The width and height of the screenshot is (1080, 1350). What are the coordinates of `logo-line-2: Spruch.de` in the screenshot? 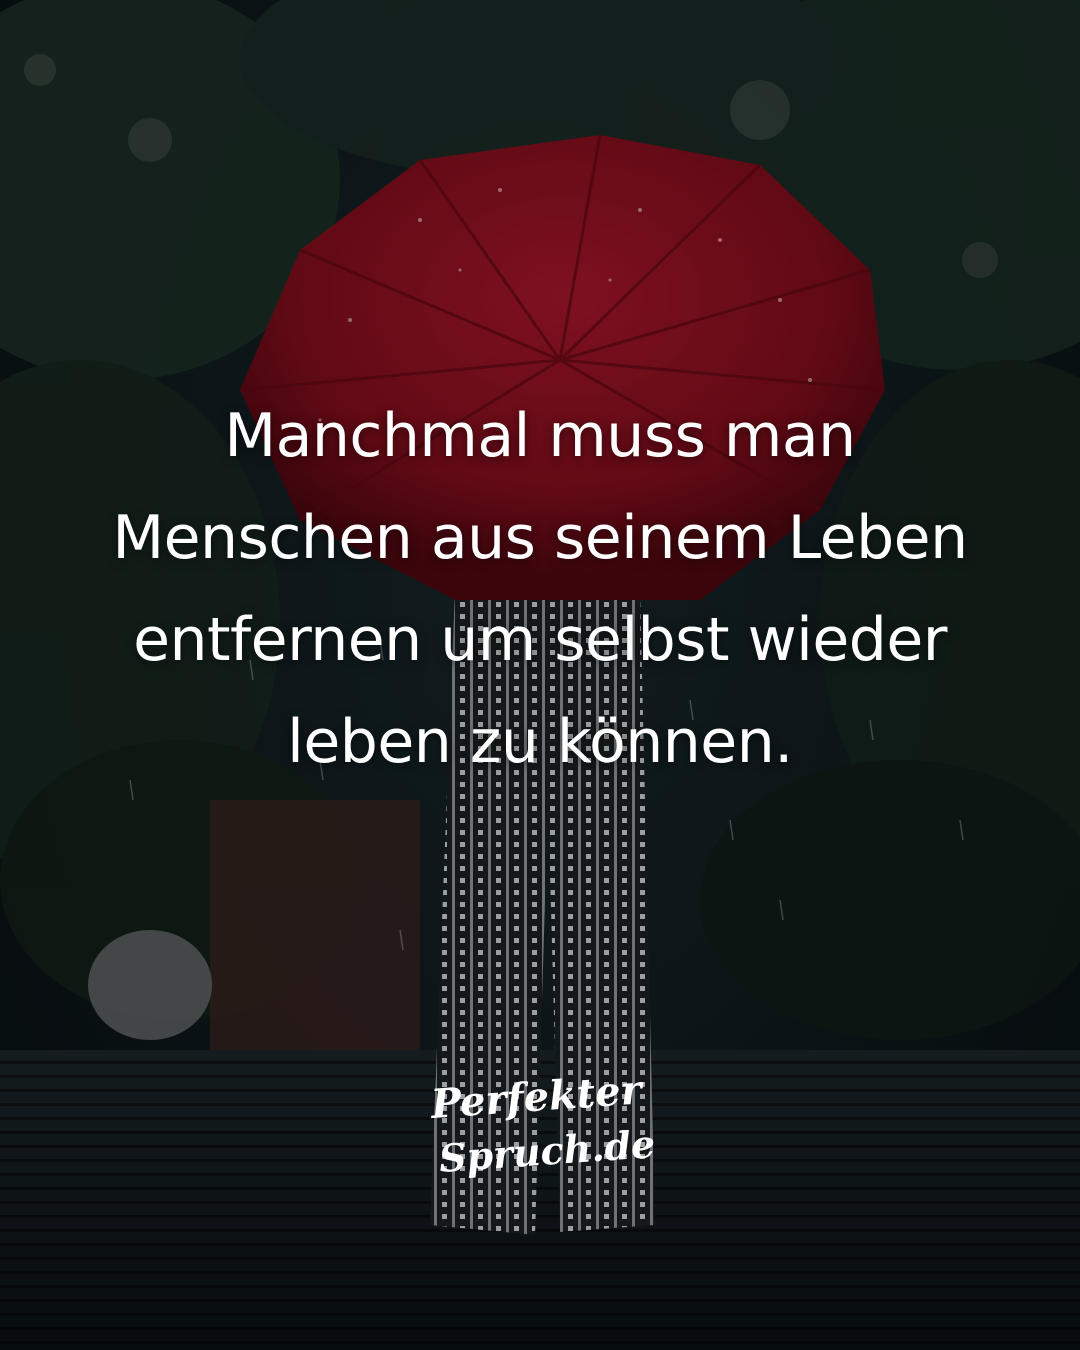 It's located at (546, 1151).